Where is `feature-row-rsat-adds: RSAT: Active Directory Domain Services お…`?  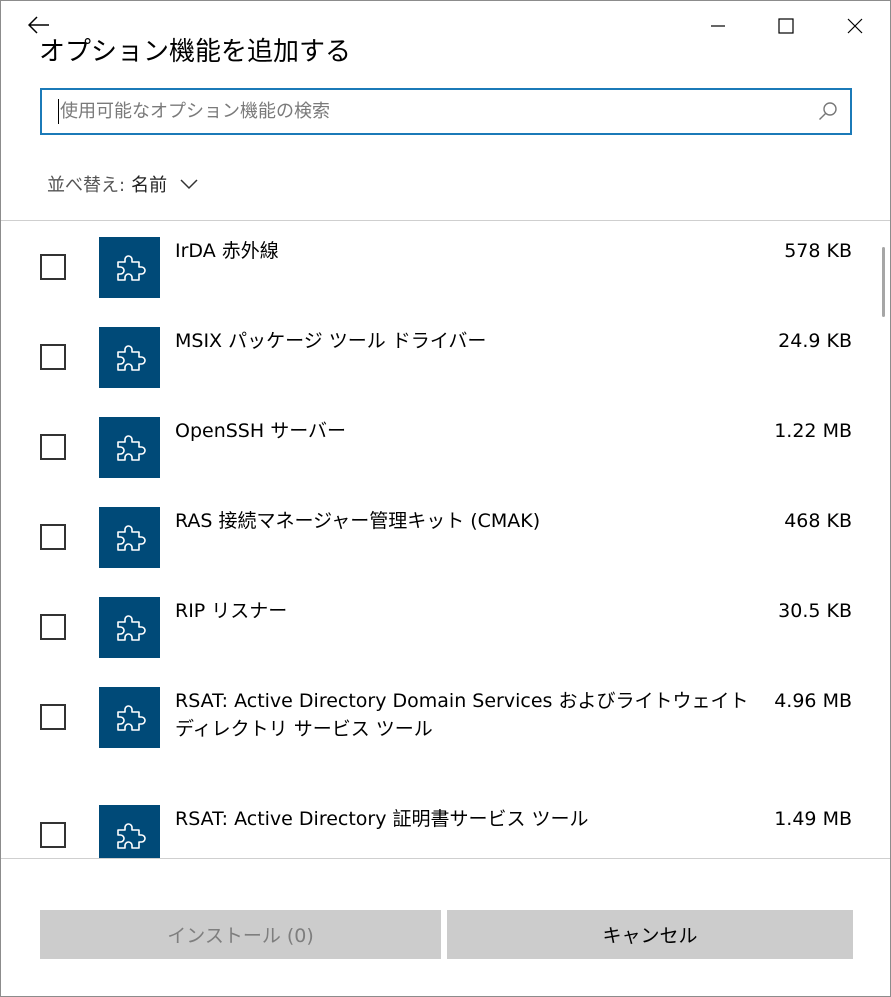
feature-row-rsat-adds: RSAT: Active Directory Domain Services お… is located at coordinates (445, 737).